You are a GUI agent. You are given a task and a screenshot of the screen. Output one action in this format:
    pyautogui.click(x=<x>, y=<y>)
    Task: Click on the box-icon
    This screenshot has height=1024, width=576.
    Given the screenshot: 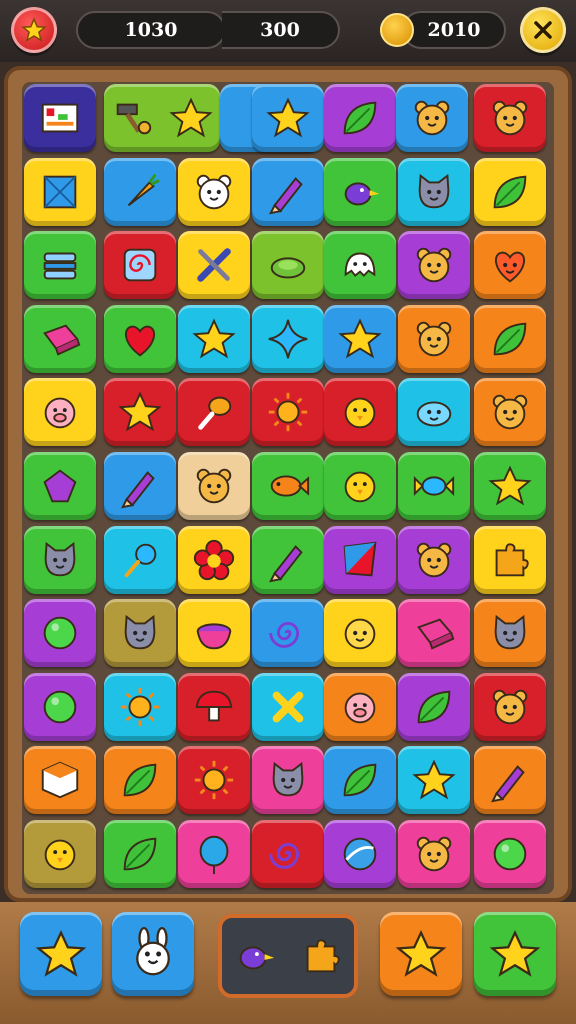 What is the action you would take?
    pyautogui.click(x=60, y=191)
    